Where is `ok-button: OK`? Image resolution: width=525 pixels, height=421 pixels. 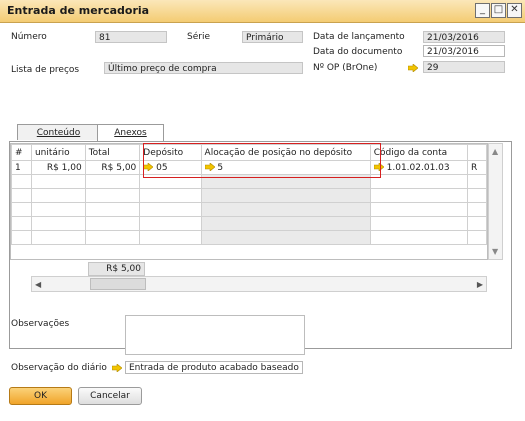
ok-button: OK is located at coordinates (40, 396).